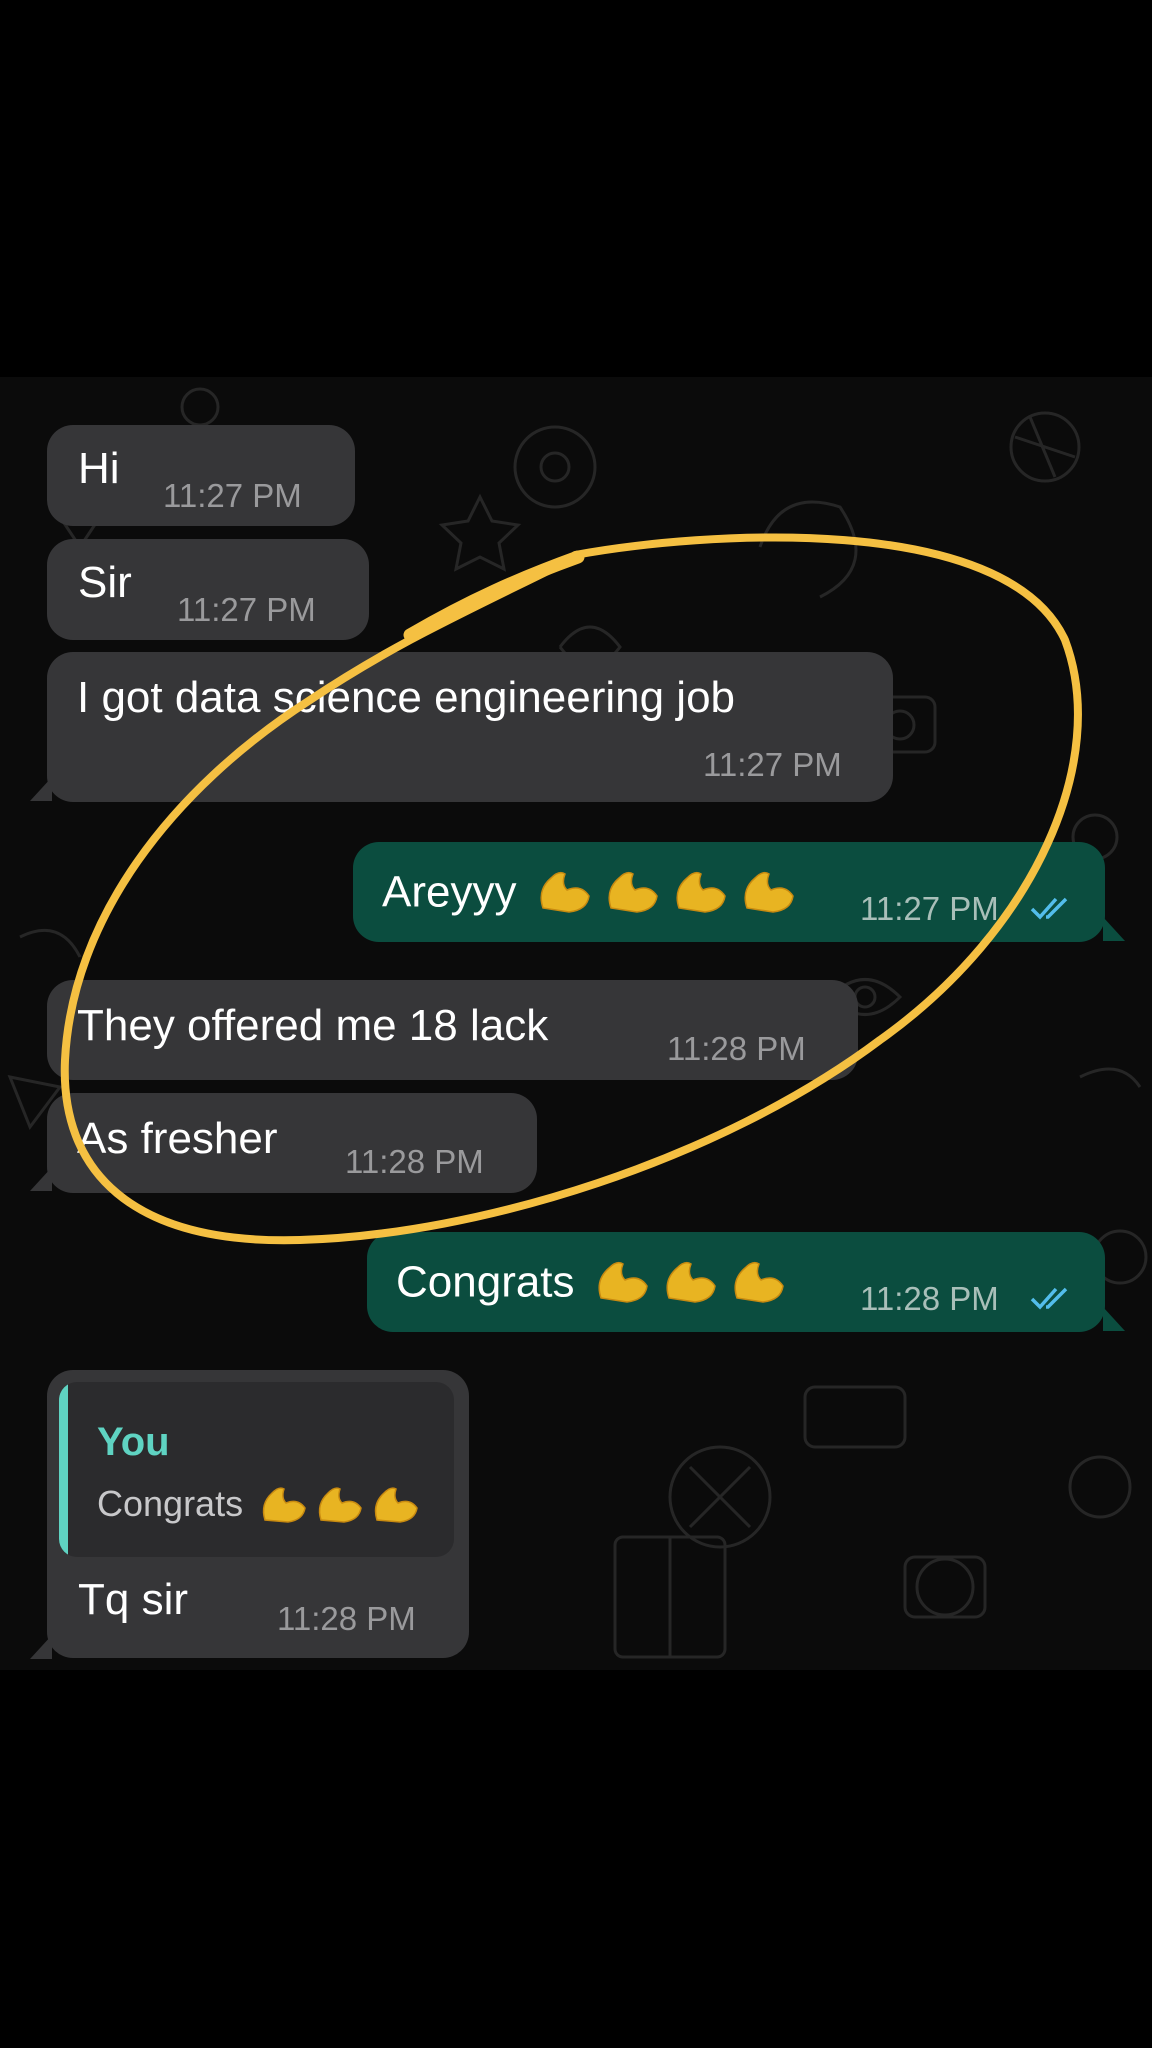  I want to click on quoted-message-text: Congrats, so click(260, 1506).